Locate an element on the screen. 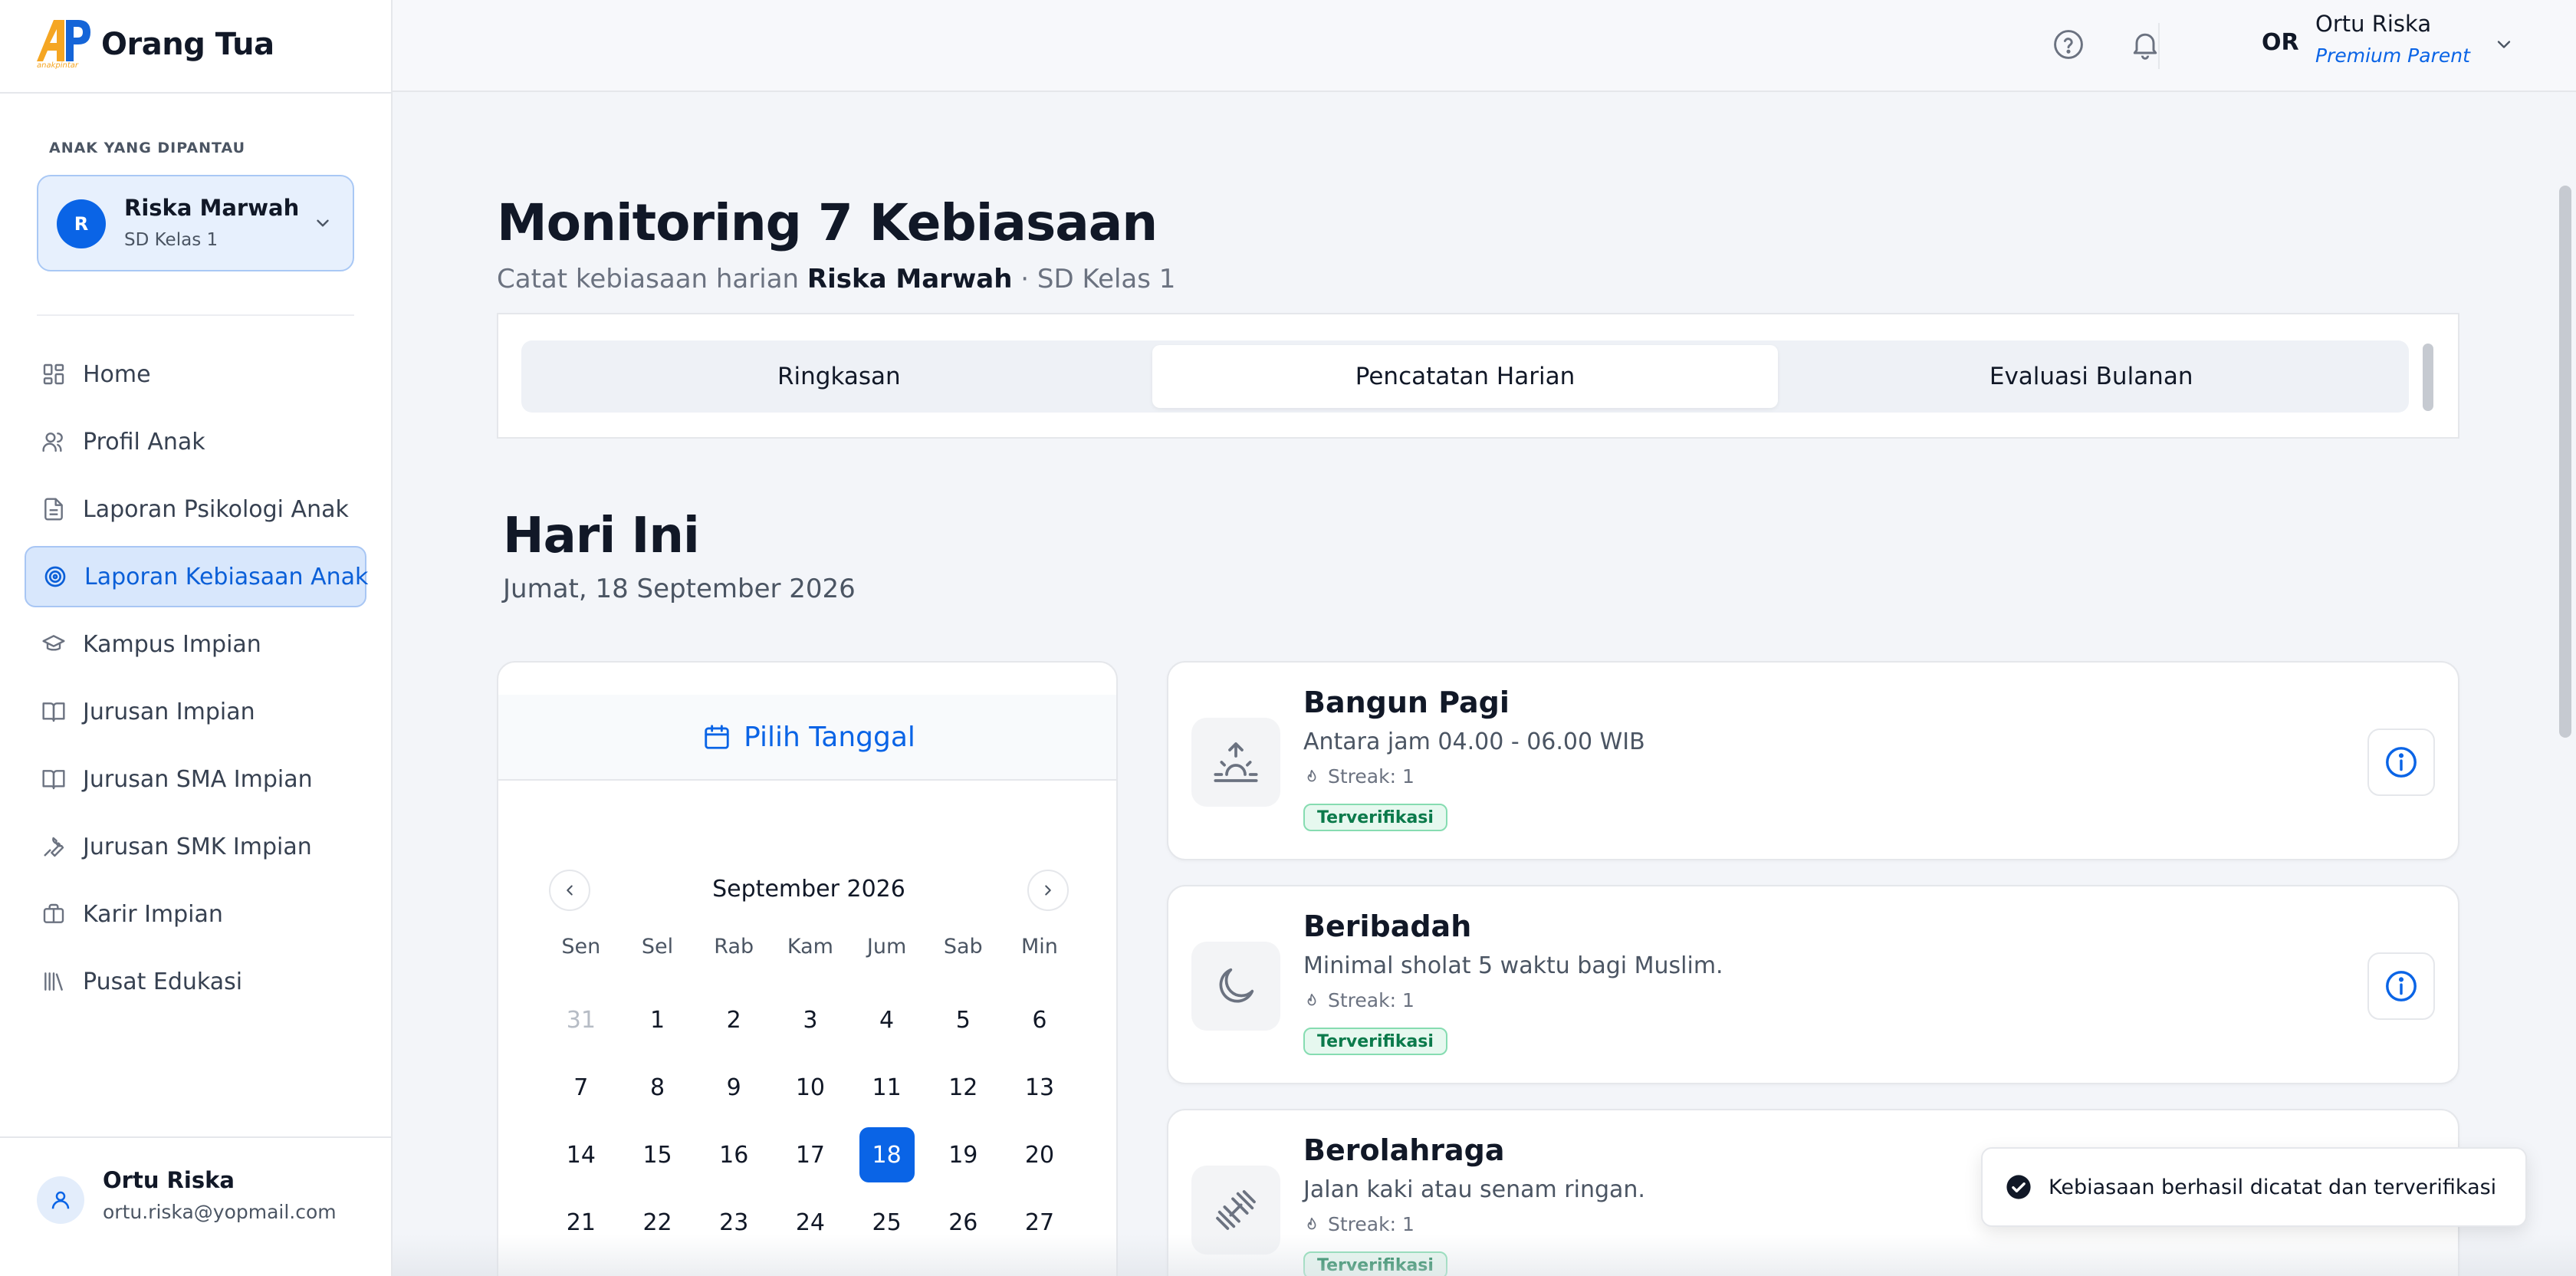 The height and width of the screenshot is (1276, 2576). sidebar-item-profil-anak: Profil Anak is located at coordinates (195, 441).